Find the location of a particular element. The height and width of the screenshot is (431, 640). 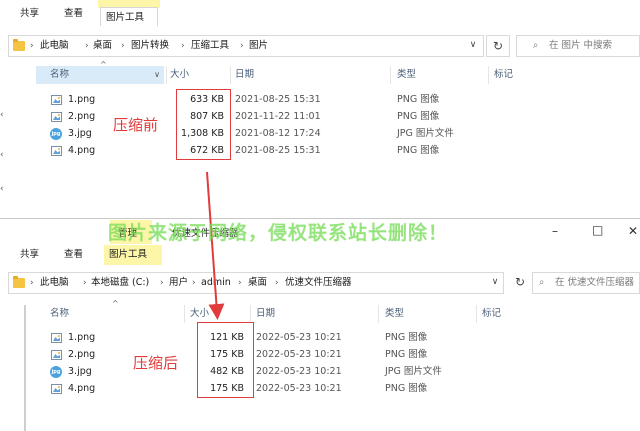

watermark-text: 图片来源于网络，侵权联系站长删除！ is located at coordinates (278, 233).